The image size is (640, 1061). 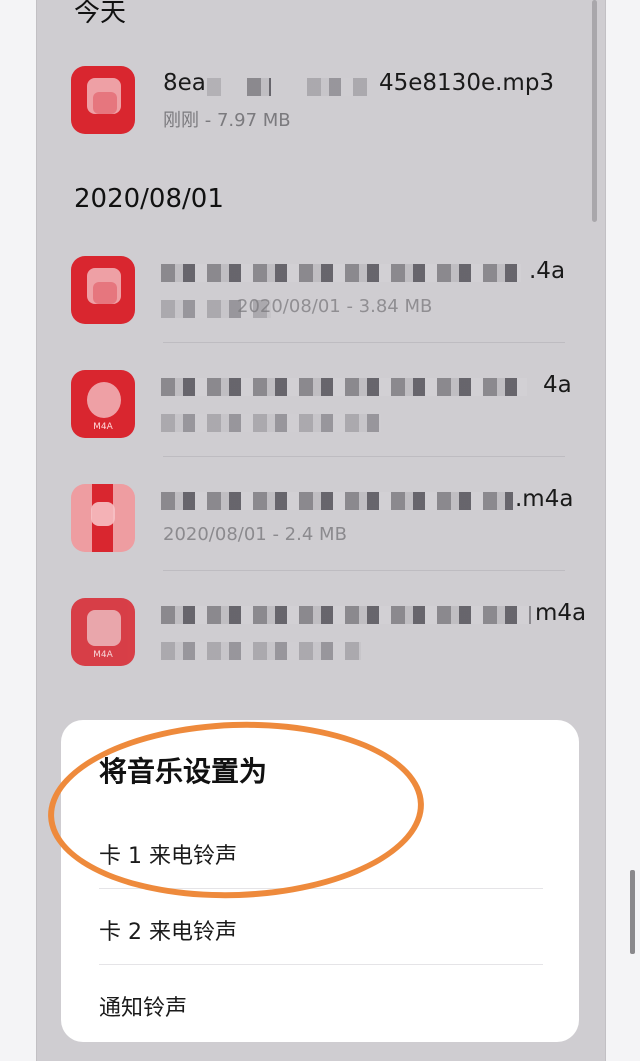 I want to click on file-name-end: 4a, so click(x=557, y=385).